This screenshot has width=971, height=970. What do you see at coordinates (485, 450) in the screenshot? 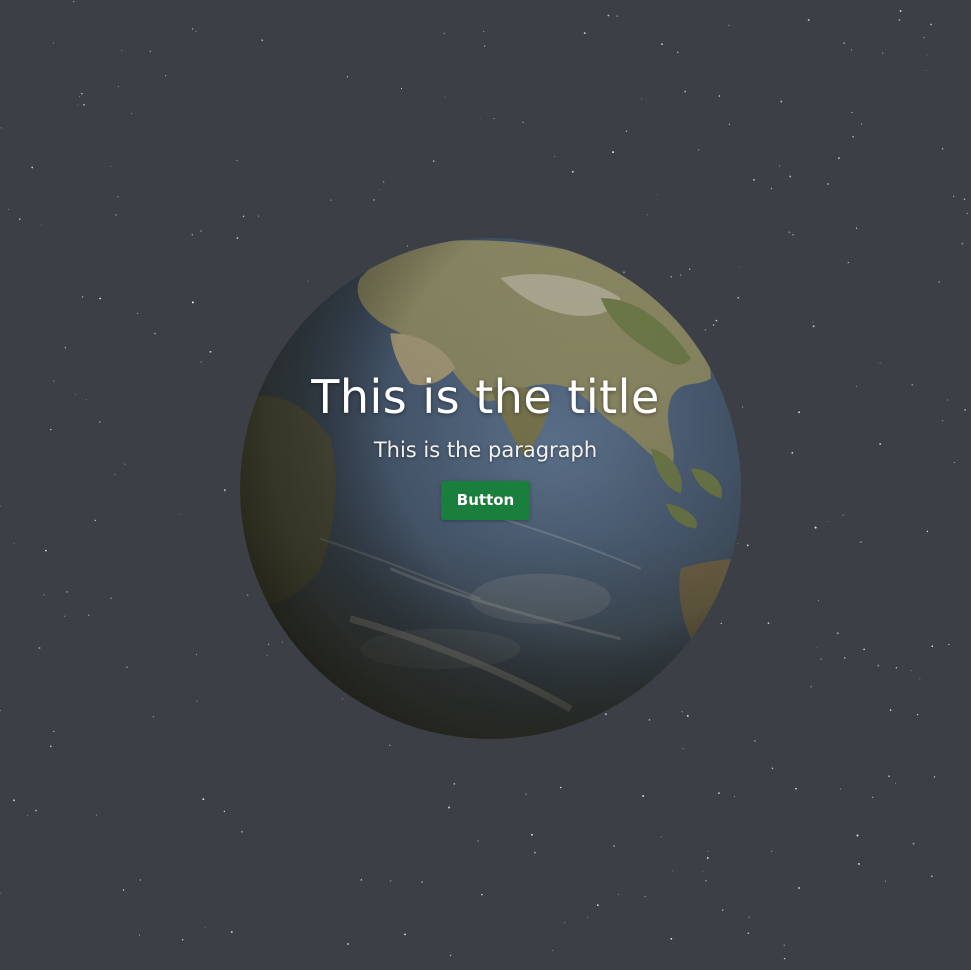
I see `hero-paragraph: This is the paragraph` at bounding box center [485, 450].